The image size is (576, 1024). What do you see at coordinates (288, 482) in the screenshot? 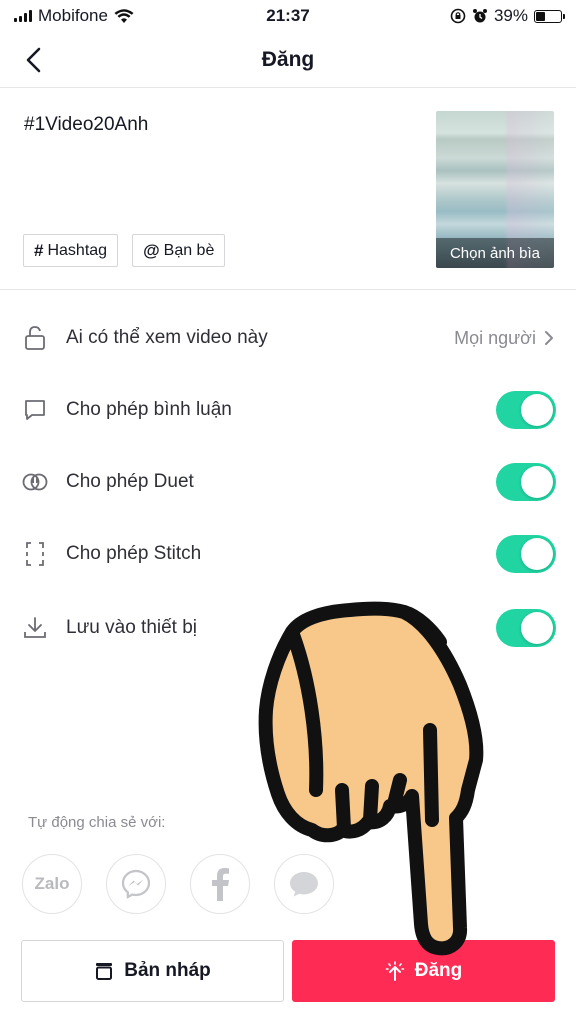
I see `duet-row: Cho phép Duet` at bounding box center [288, 482].